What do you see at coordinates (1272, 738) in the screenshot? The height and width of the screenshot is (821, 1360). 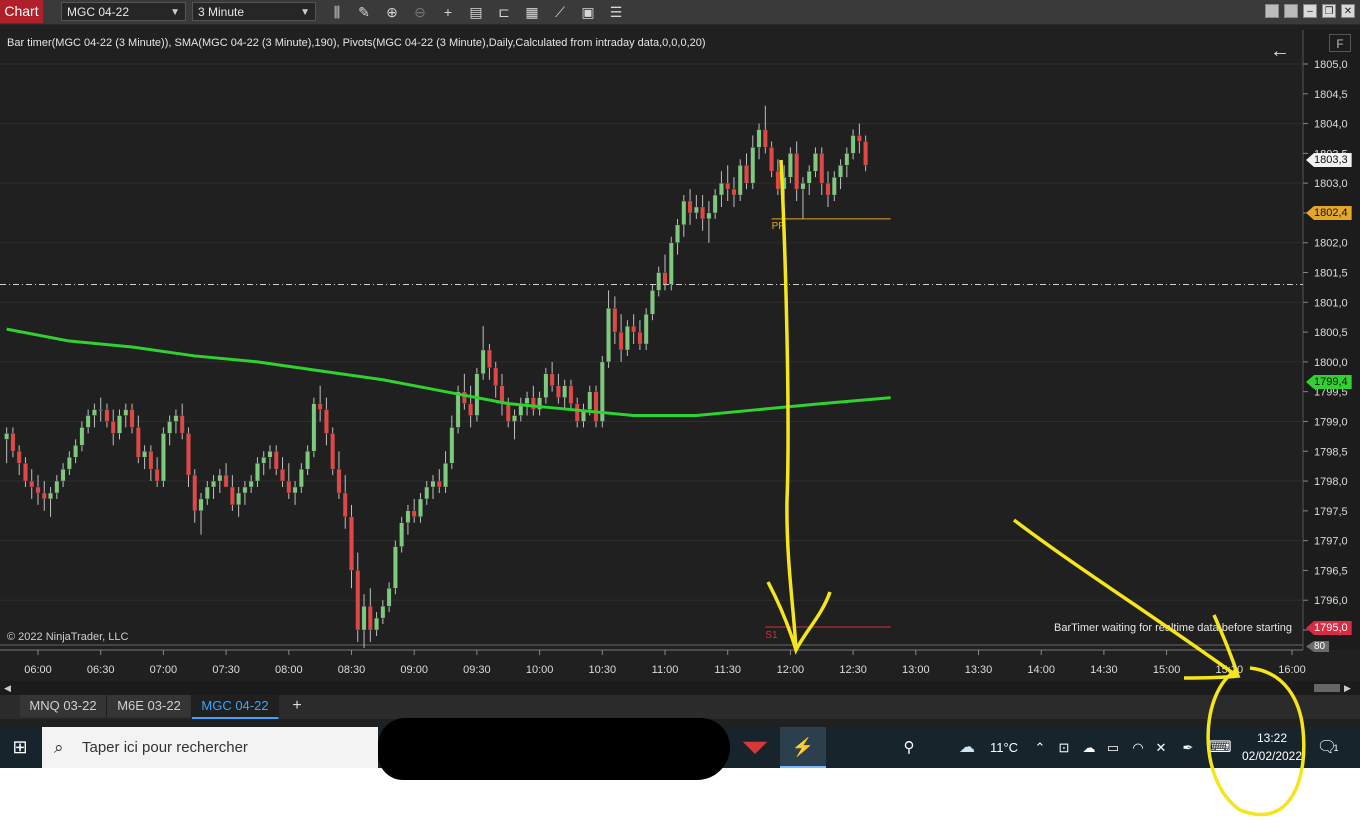 I see `clock-time: 13:22` at bounding box center [1272, 738].